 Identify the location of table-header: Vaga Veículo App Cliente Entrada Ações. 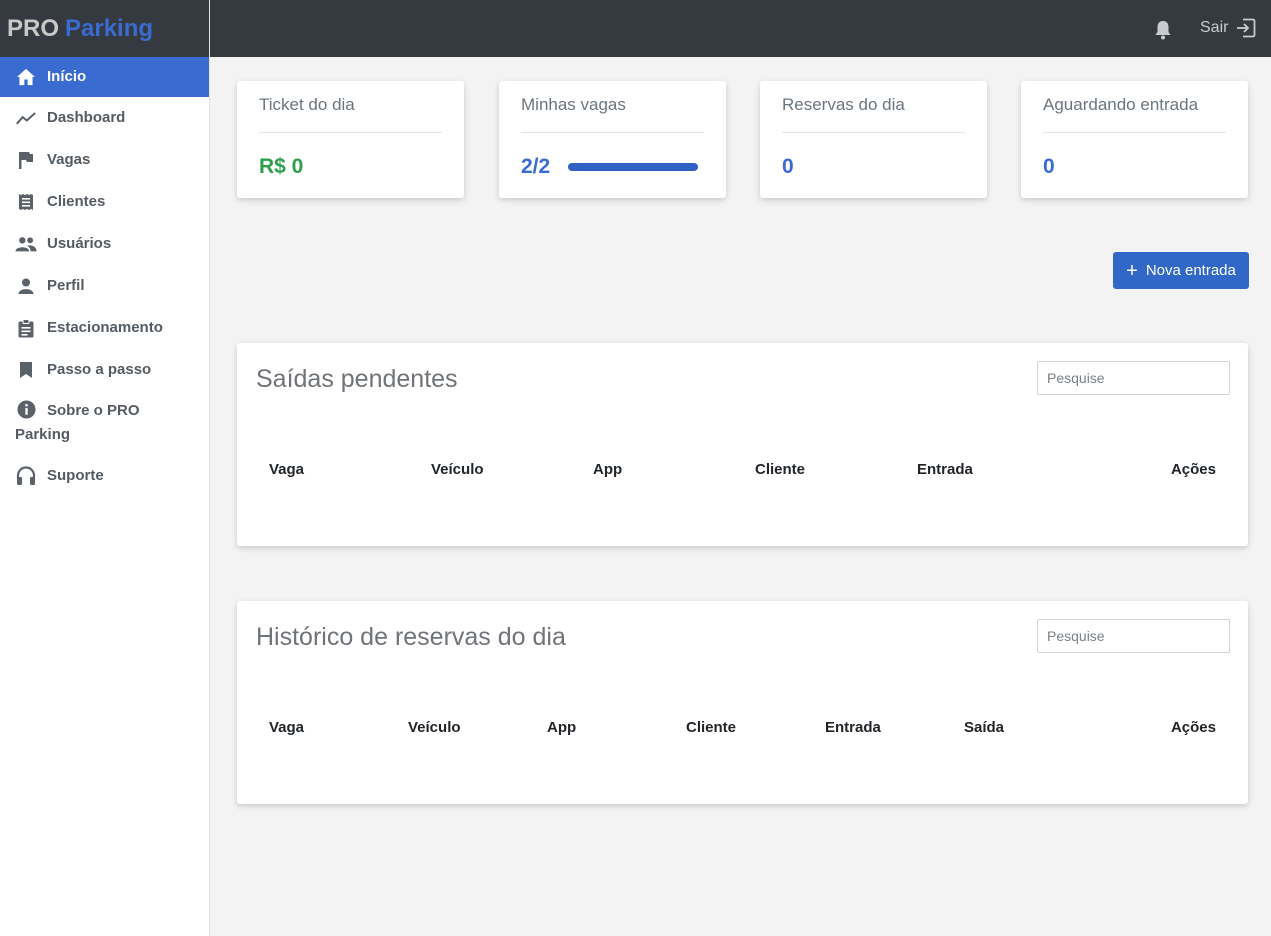
(742, 471).